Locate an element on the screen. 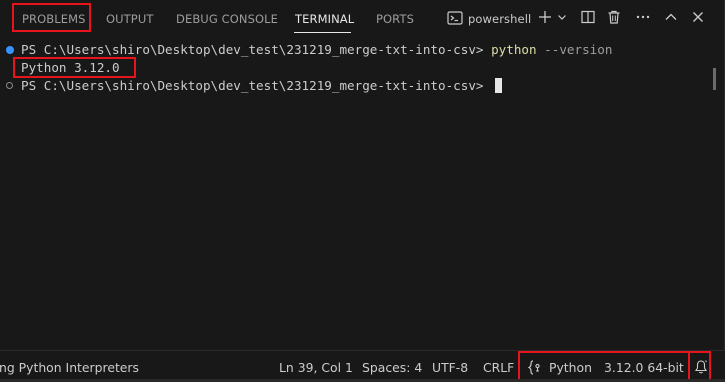  tab-output: OUTPUT is located at coordinates (129, 19).